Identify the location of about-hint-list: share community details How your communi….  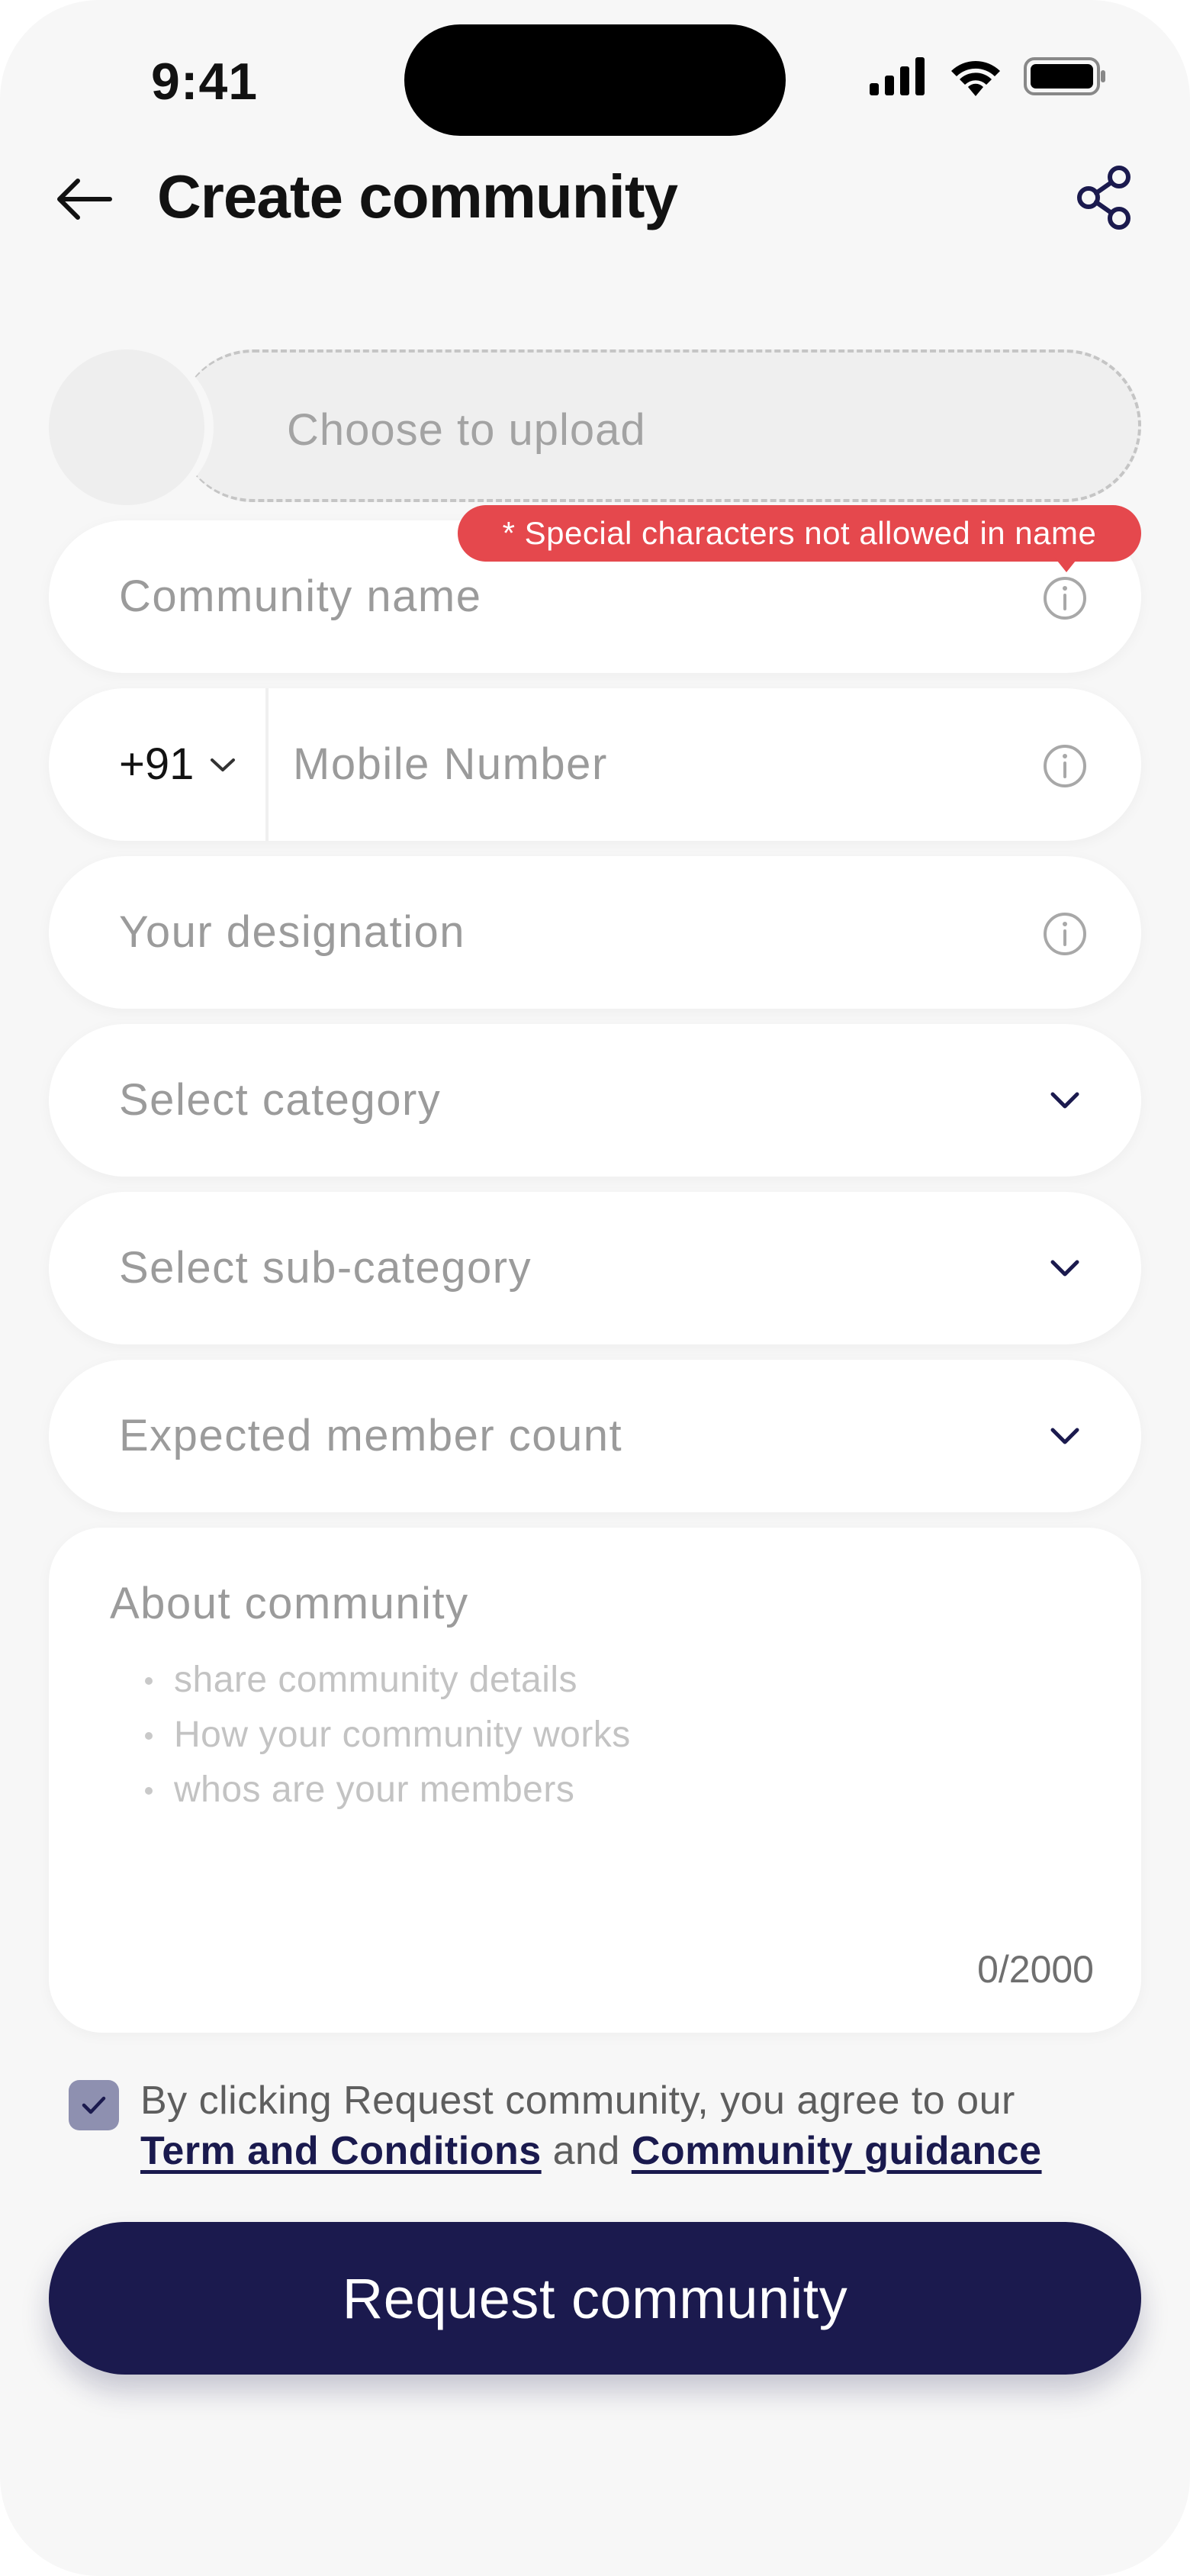
(388, 1735).